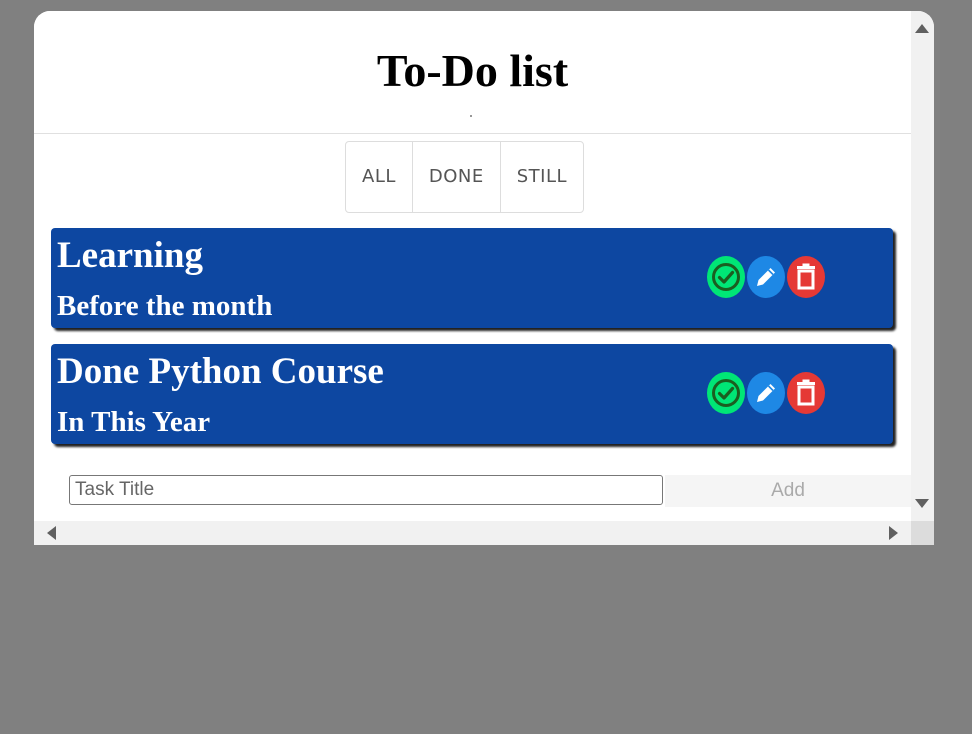 The image size is (972, 734). I want to click on task-card: Learning Before the month, so click(472, 278).